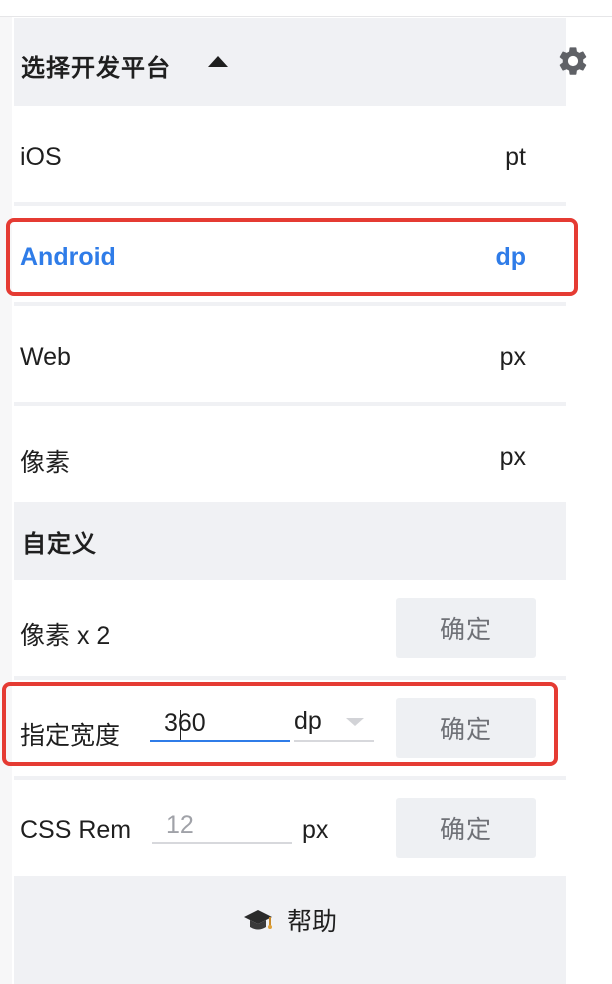 This screenshot has width=612, height=984. Describe the element at coordinates (6, 500) in the screenshot. I see `left-edge` at that location.